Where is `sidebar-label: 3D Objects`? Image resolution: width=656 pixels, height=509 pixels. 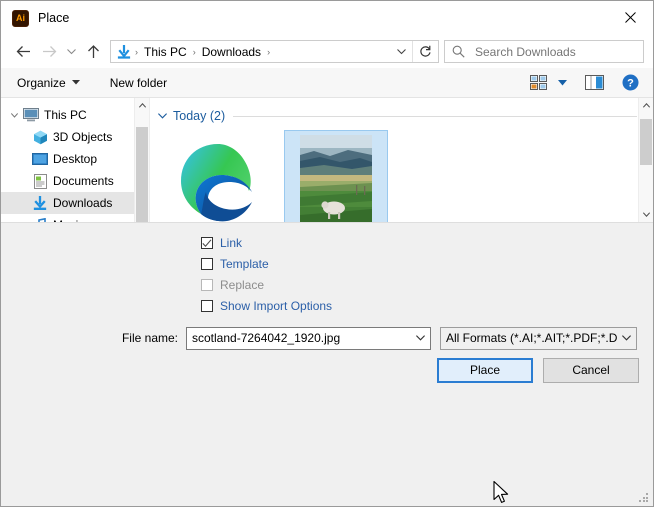
sidebar-label: 3D Objects is located at coordinates (83, 137).